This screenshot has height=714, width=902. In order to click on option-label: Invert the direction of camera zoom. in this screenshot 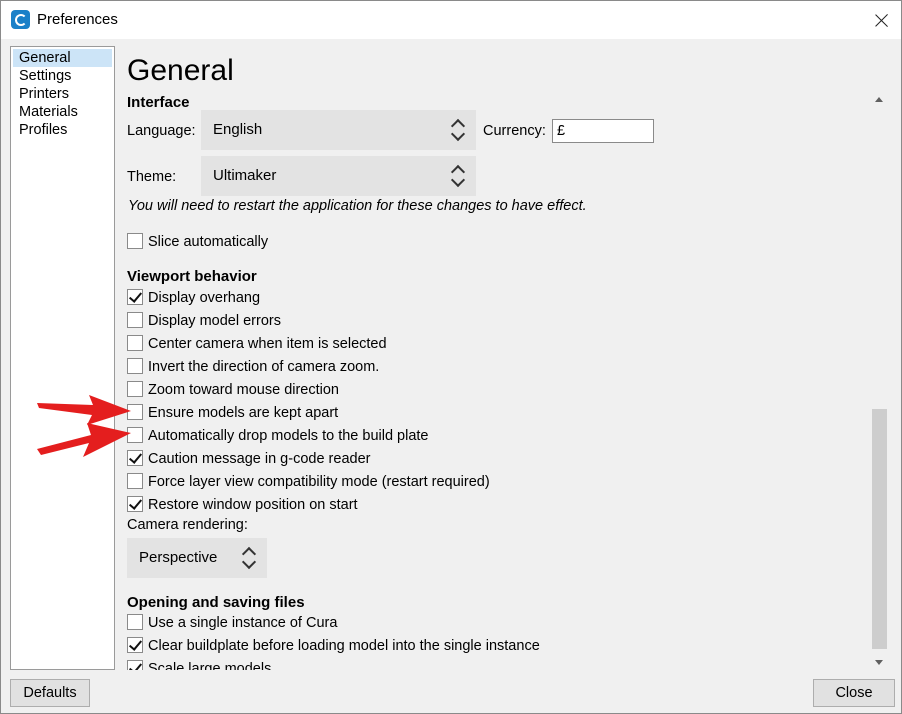, I will do `click(264, 367)`.